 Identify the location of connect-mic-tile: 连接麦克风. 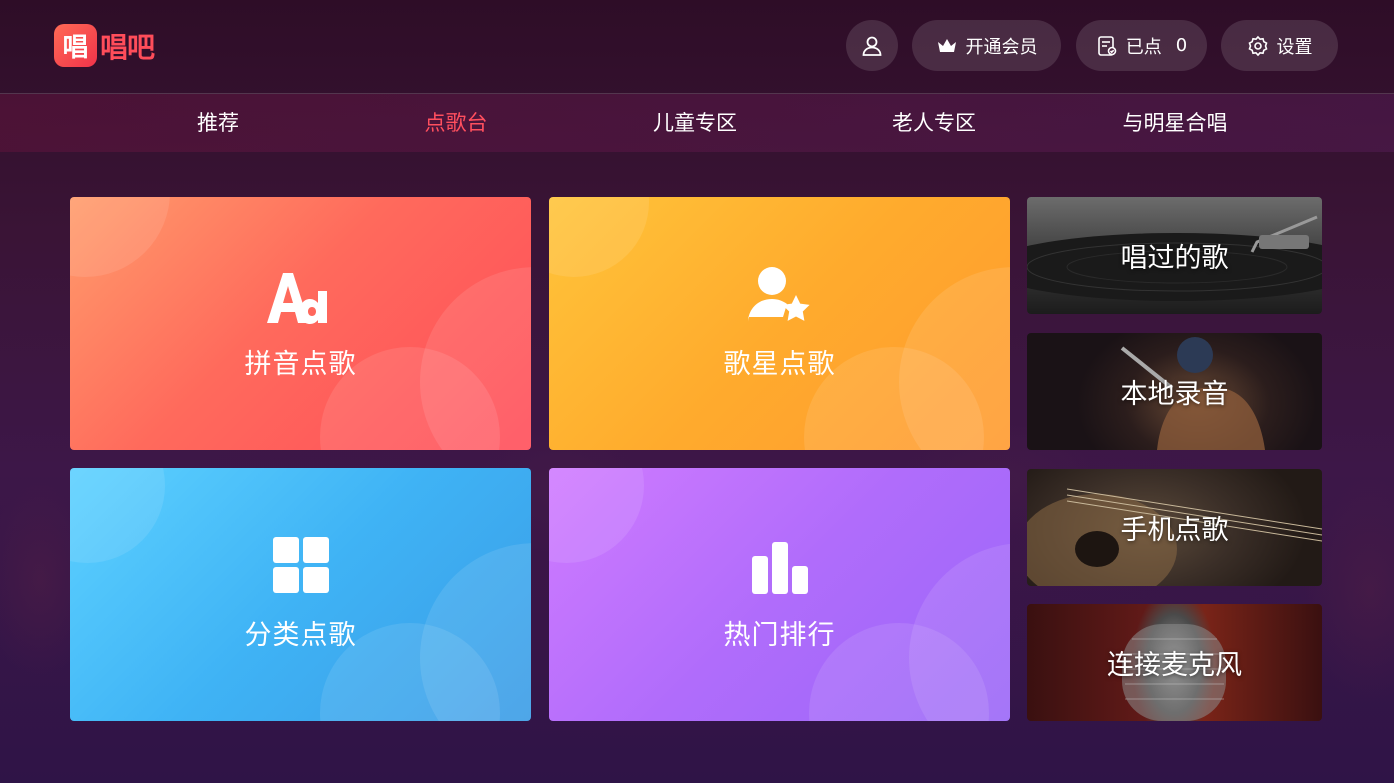
(1174, 662).